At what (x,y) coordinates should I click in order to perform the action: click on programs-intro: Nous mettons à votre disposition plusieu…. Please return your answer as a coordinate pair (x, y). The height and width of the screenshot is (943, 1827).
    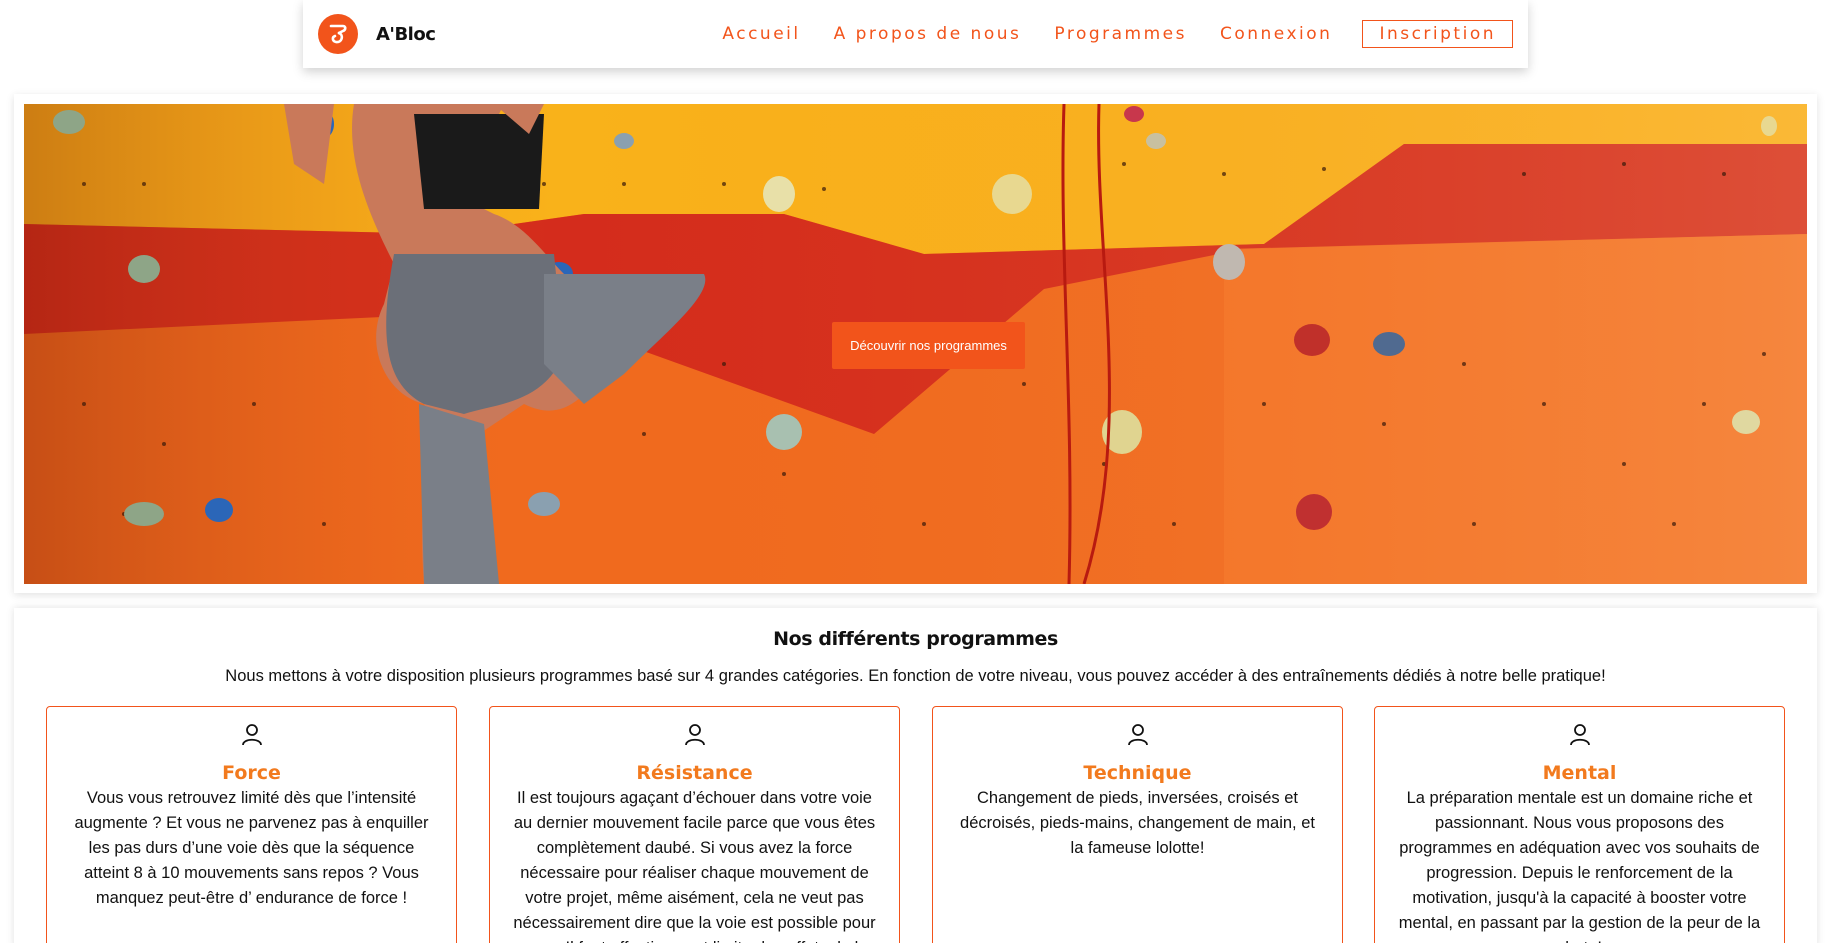
    Looking at the image, I should click on (915, 676).